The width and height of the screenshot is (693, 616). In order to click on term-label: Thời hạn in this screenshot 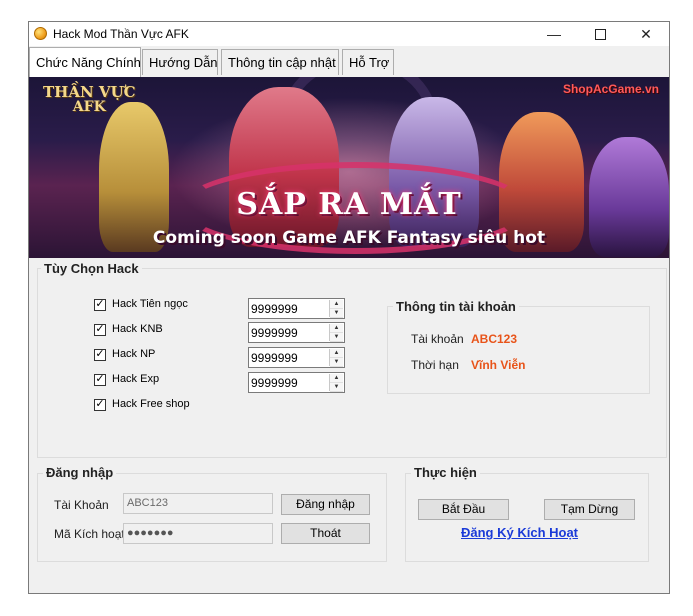, I will do `click(435, 365)`.